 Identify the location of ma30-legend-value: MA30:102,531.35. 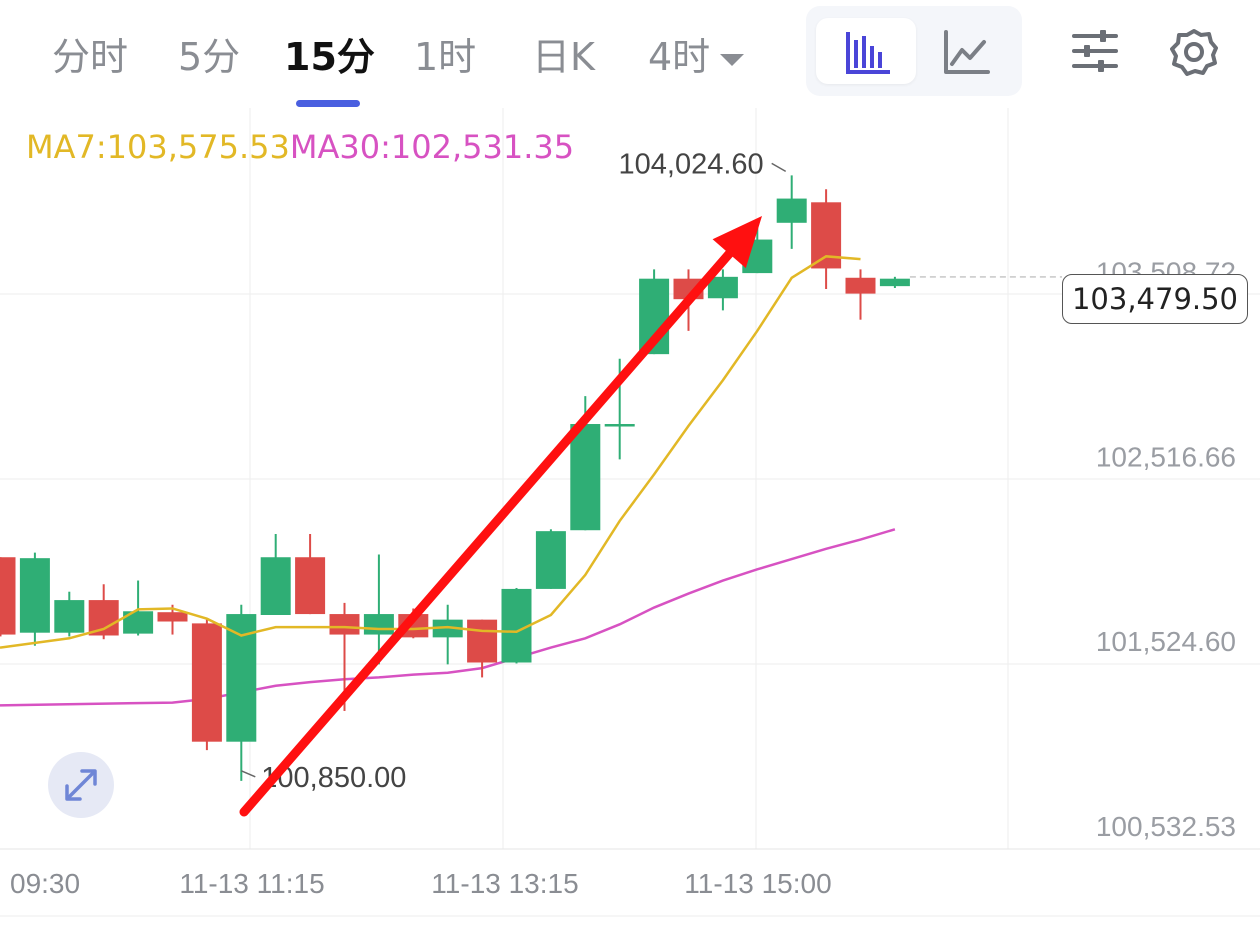
(432, 147).